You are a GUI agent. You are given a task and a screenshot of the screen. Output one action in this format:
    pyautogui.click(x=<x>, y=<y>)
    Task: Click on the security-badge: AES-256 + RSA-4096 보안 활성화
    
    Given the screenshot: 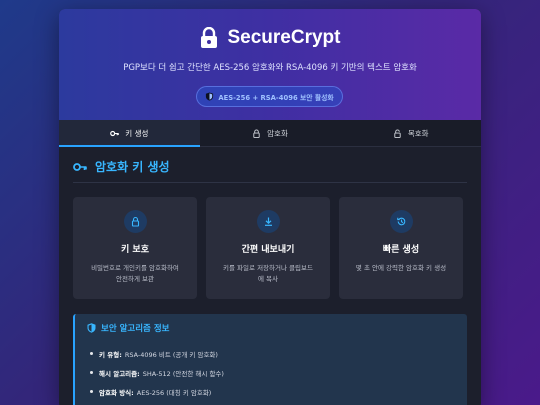 What is the action you would take?
    pyautogui.click(x=269, y=96)
    